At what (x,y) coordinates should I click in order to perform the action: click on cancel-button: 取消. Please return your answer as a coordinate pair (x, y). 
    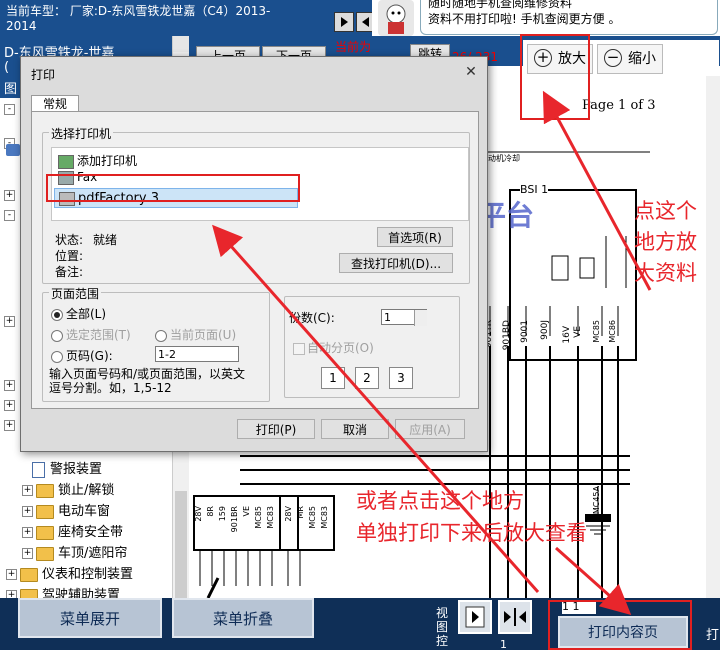
    Looking at the image, I should click on (355, 429).